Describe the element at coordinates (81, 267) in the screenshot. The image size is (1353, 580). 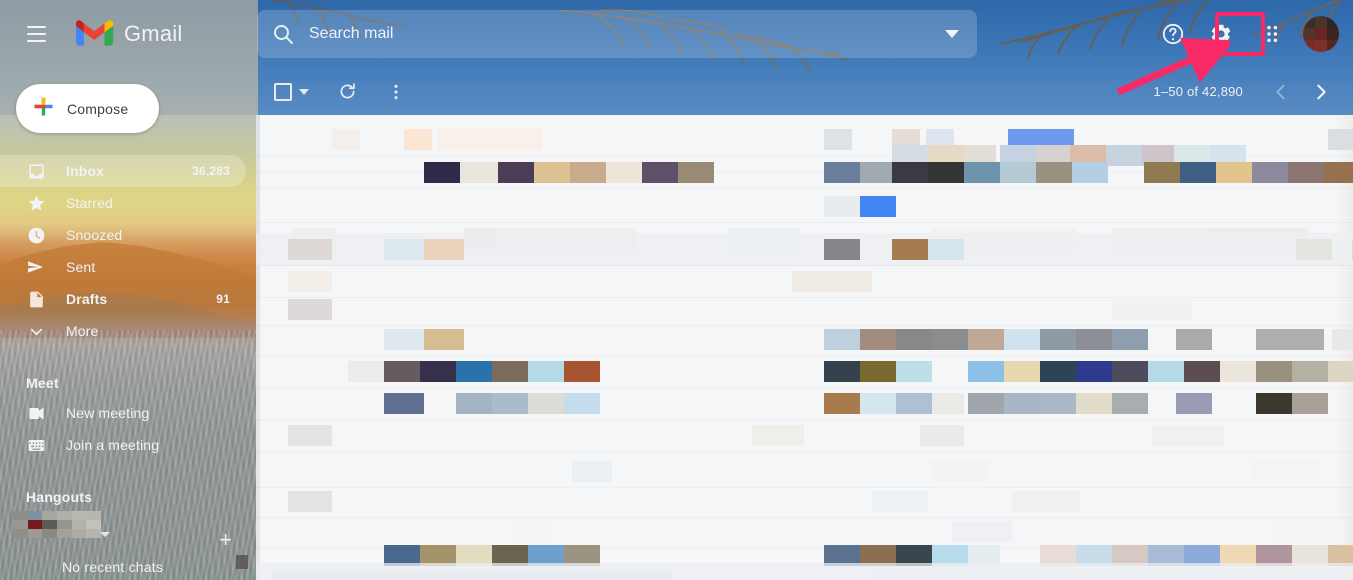
I see `sidebar-item-label: Sent` at that location.